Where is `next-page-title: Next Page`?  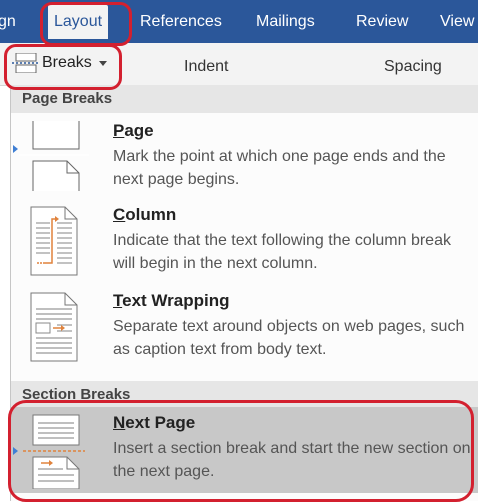
next-page-title: Next Page is located at coordinates (154, 422).